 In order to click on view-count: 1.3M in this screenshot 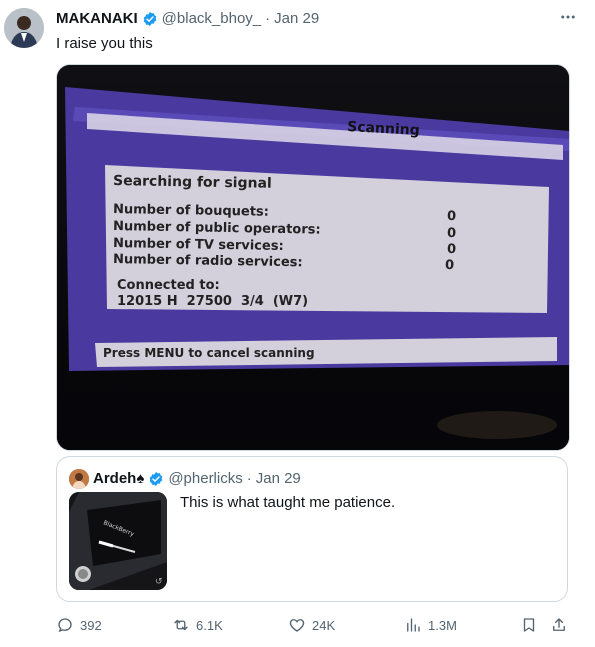, I will do `click(442, 625)`.